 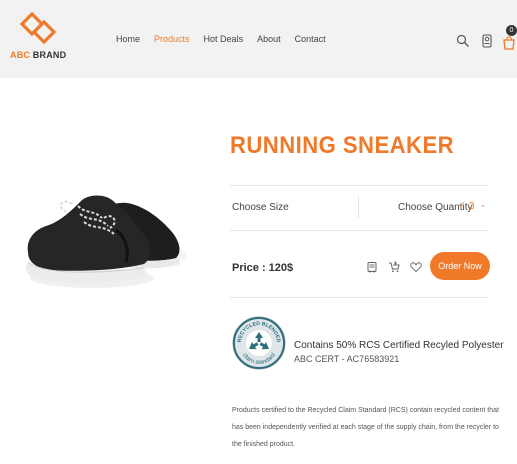 What do you see at coordinates (310, 39) in the screenshot?
I see `nav-contact: Contact` at bounding box center [310, 39].